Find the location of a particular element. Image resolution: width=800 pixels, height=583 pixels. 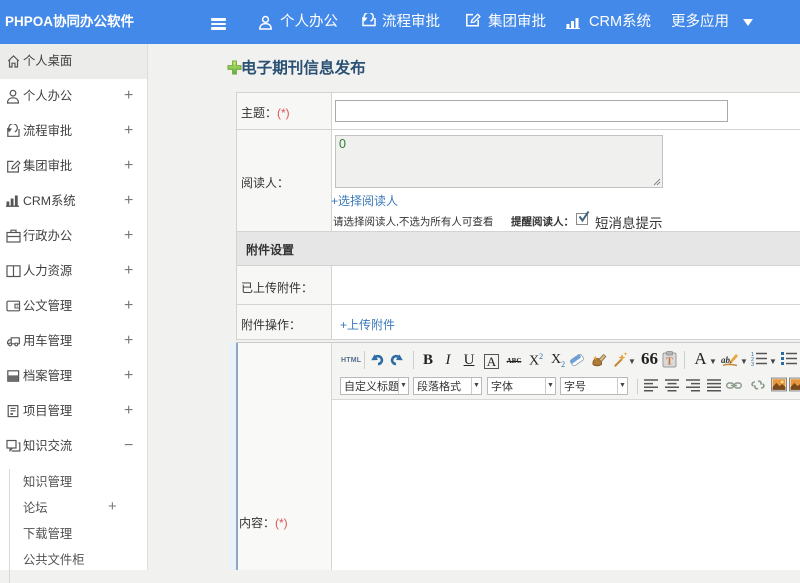

svg-text: T is located at coordinates (669, 362).